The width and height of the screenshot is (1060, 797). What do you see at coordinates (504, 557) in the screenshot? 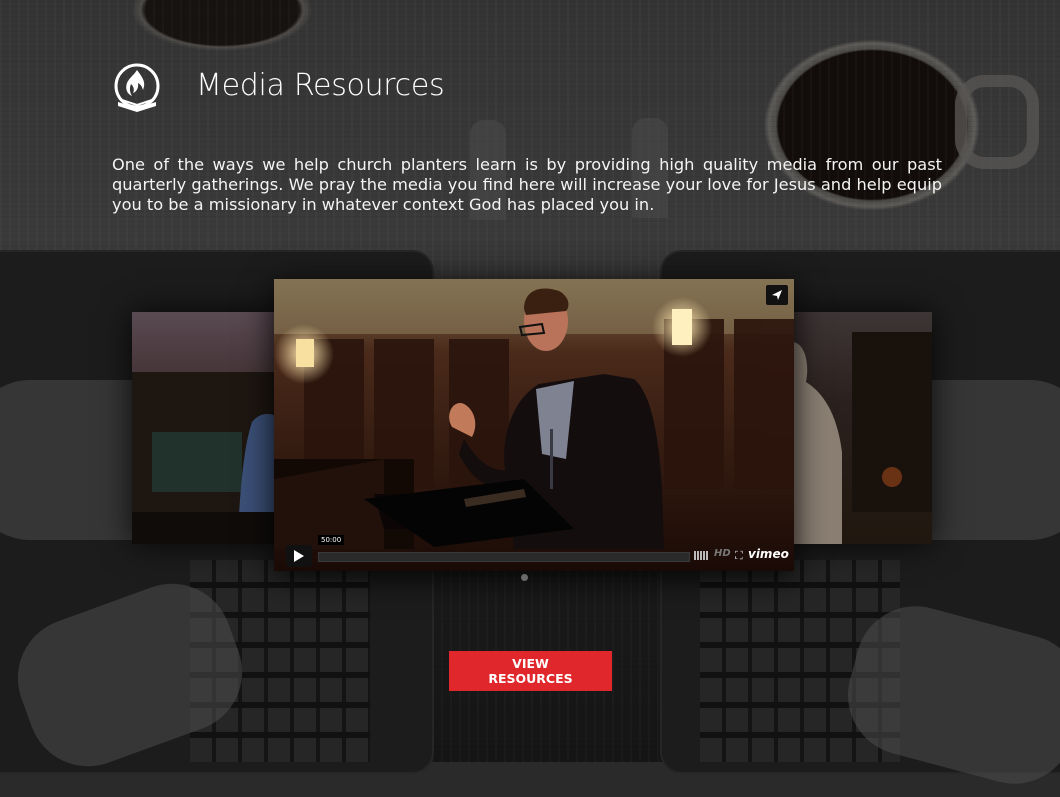
I see `progress-bar` at bounding box center [504, 557].